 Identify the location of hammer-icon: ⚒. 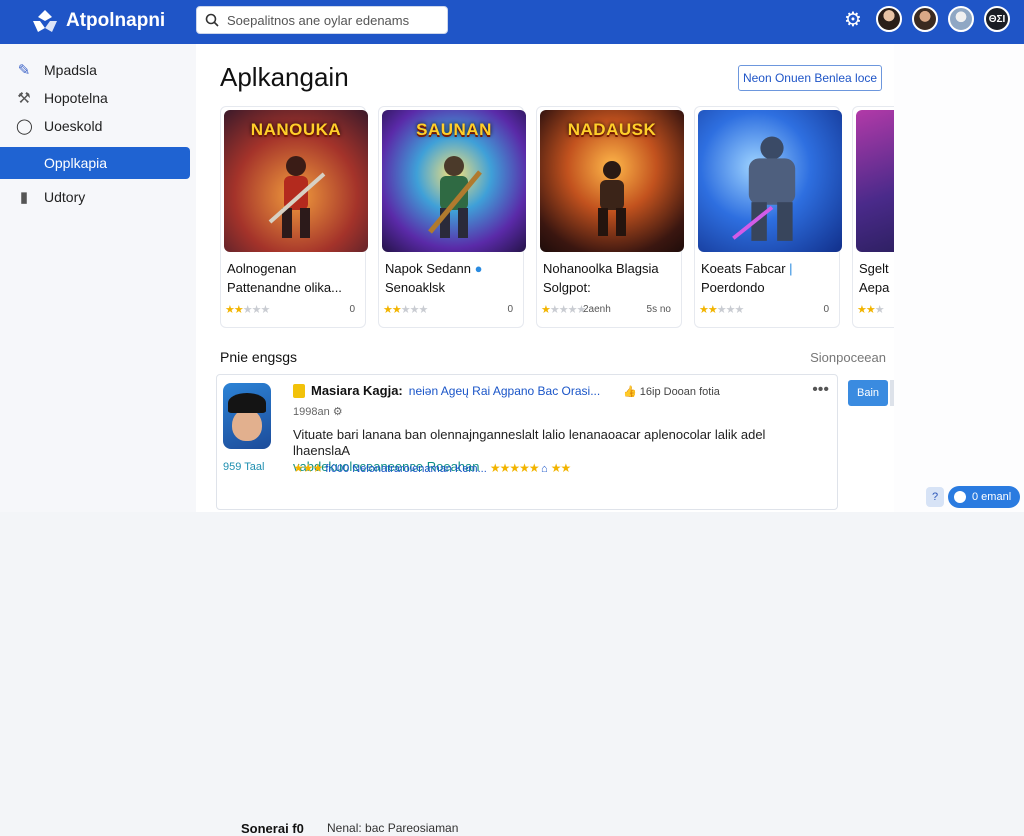
(24, 98).